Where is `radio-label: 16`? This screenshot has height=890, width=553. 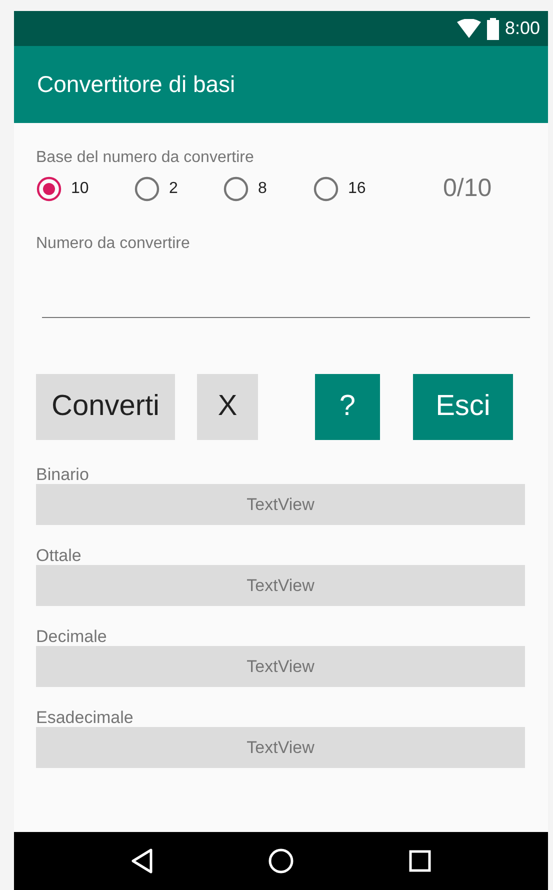
radio-label: 16 is located at coordinates (357, 189).